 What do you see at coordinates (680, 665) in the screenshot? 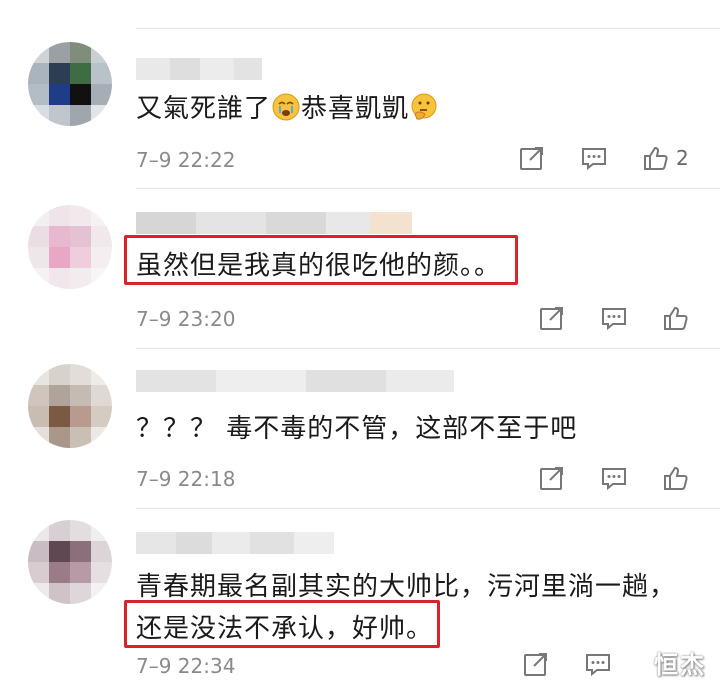
I see `watermark: 恒杰` at bounding box center [680, 665].